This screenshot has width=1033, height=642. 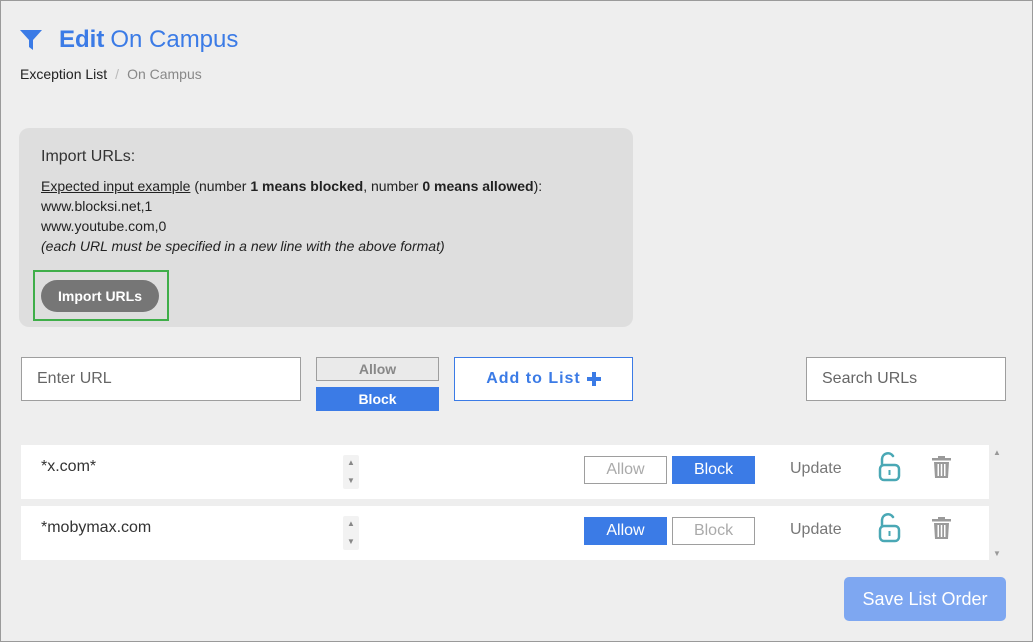 I want to click on save-list-order-button: Save List Order, so click(x=925, y=599).